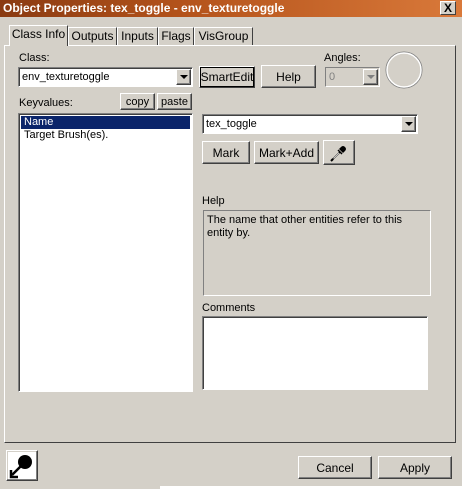 This screenshot has height=489, width=462. I want to click on cancel-button: Cancel, so click(335, 467).